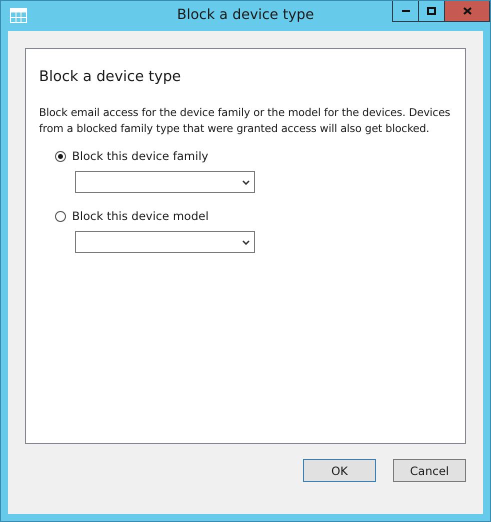 The image size is (491, 522). Describe the element at coordinates (339, 470) in the screenshot. I see `ok-button: OK` at that location.